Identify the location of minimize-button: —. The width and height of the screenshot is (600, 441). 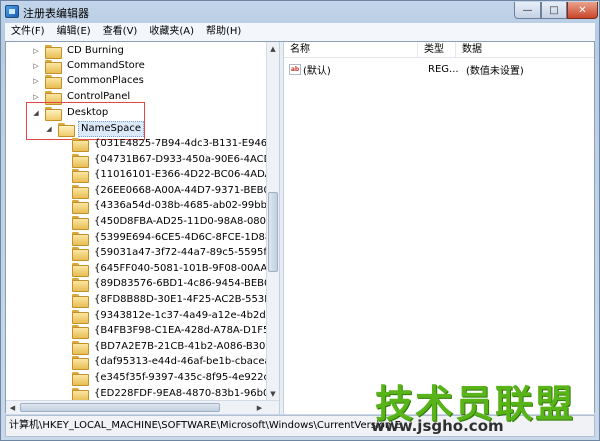
(527, 10).